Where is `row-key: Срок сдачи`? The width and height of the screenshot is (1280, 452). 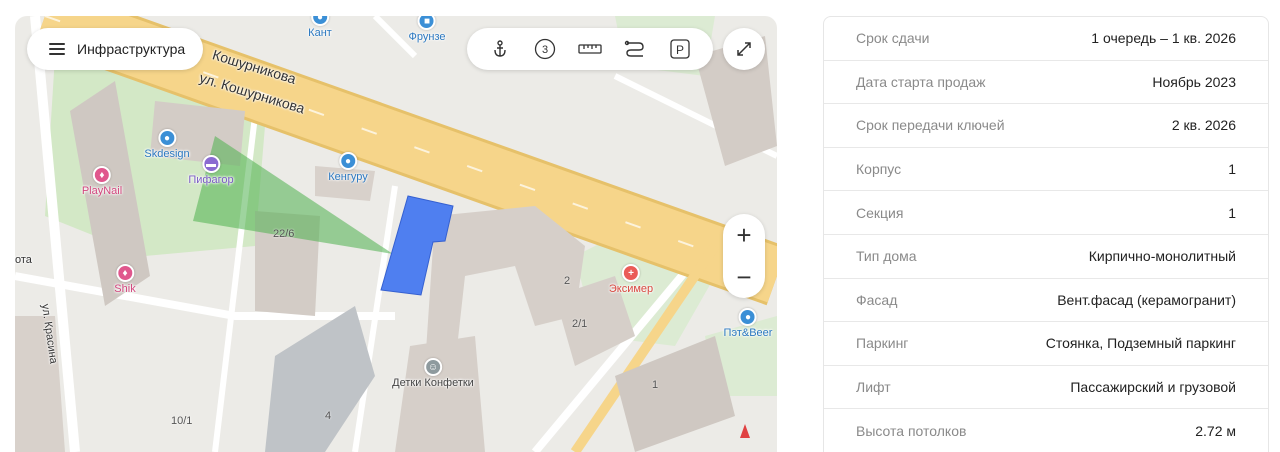
row-key: Срок сдачи is located at coordinates (893, 38).